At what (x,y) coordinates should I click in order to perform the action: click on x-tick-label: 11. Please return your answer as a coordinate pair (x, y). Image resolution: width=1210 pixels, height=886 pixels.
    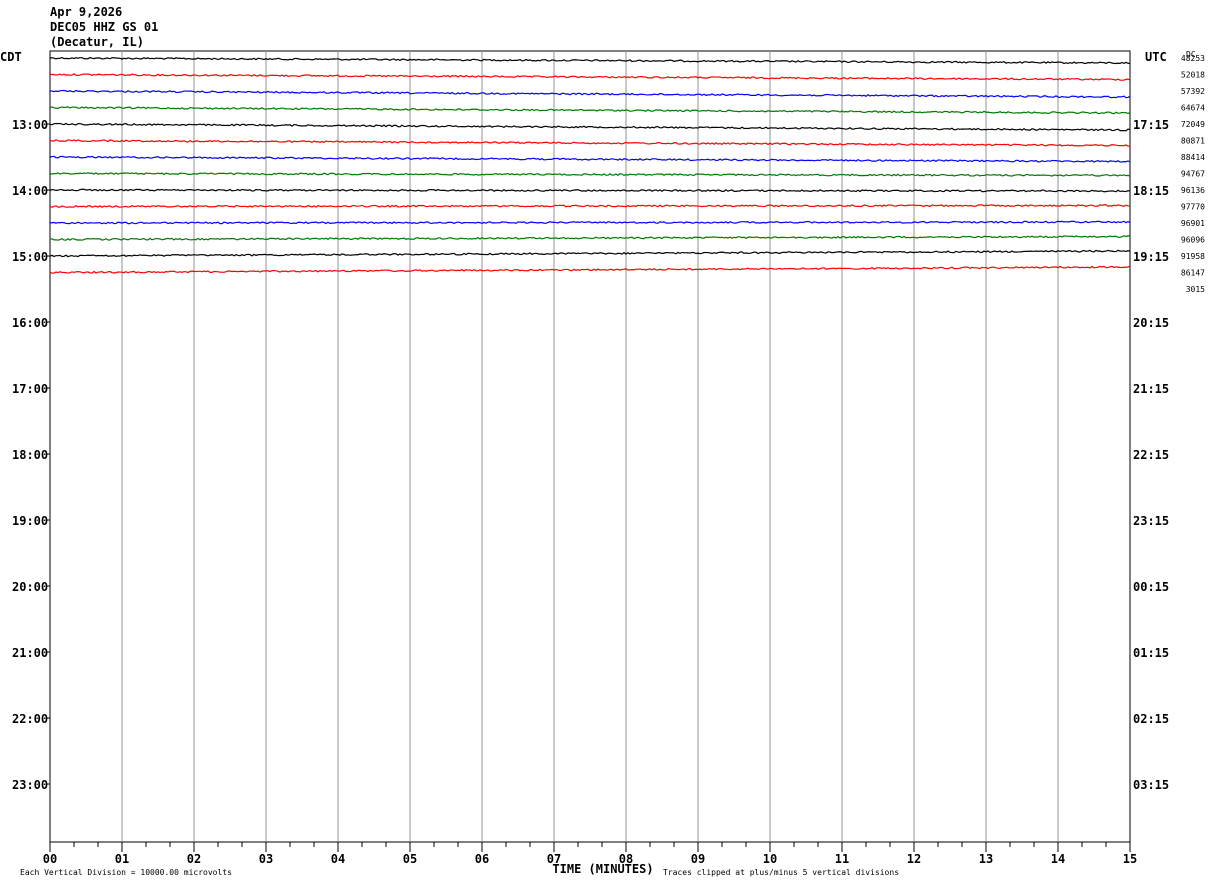
    Looking at the image, I should click on (842, 859).